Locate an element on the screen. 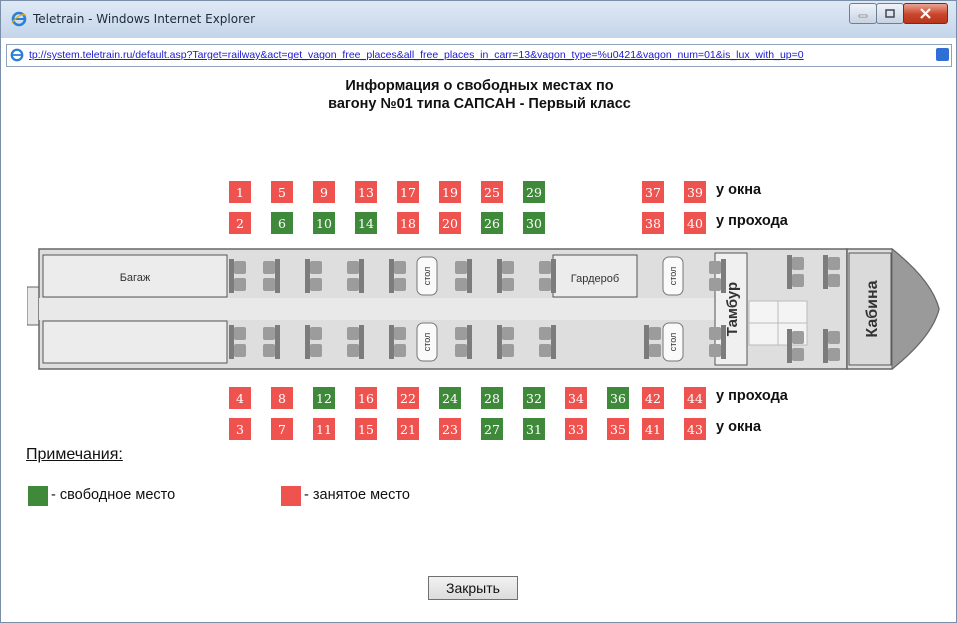 The width and height of the screenshot is (957, 623). notes-heading: Примечания: is located at coordinates (74, 454).